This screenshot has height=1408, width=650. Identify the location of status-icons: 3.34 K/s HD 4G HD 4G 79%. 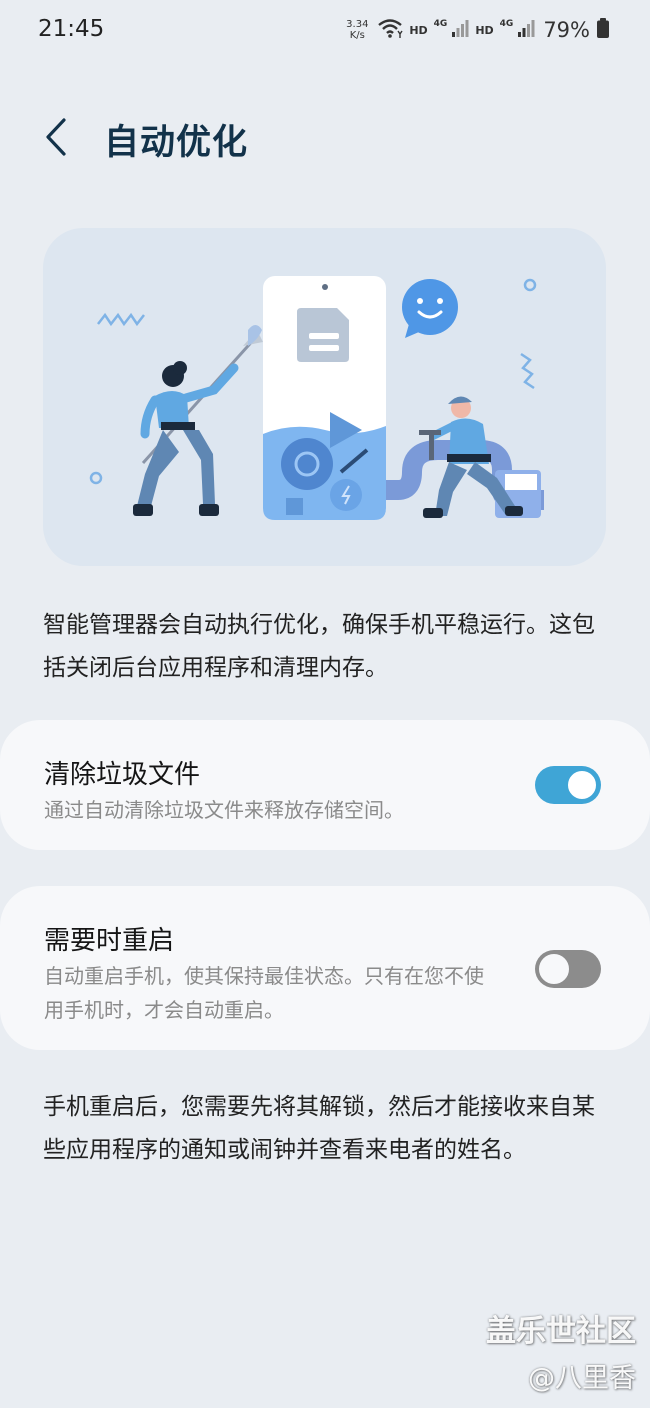
(476, 30).